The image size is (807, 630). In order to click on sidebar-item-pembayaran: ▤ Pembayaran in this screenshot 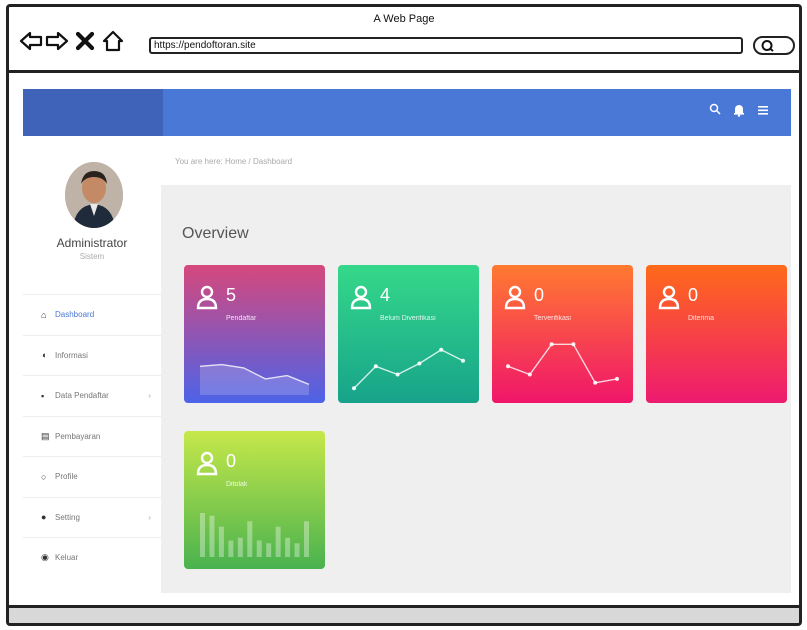, I will do `click(92, 436)`.